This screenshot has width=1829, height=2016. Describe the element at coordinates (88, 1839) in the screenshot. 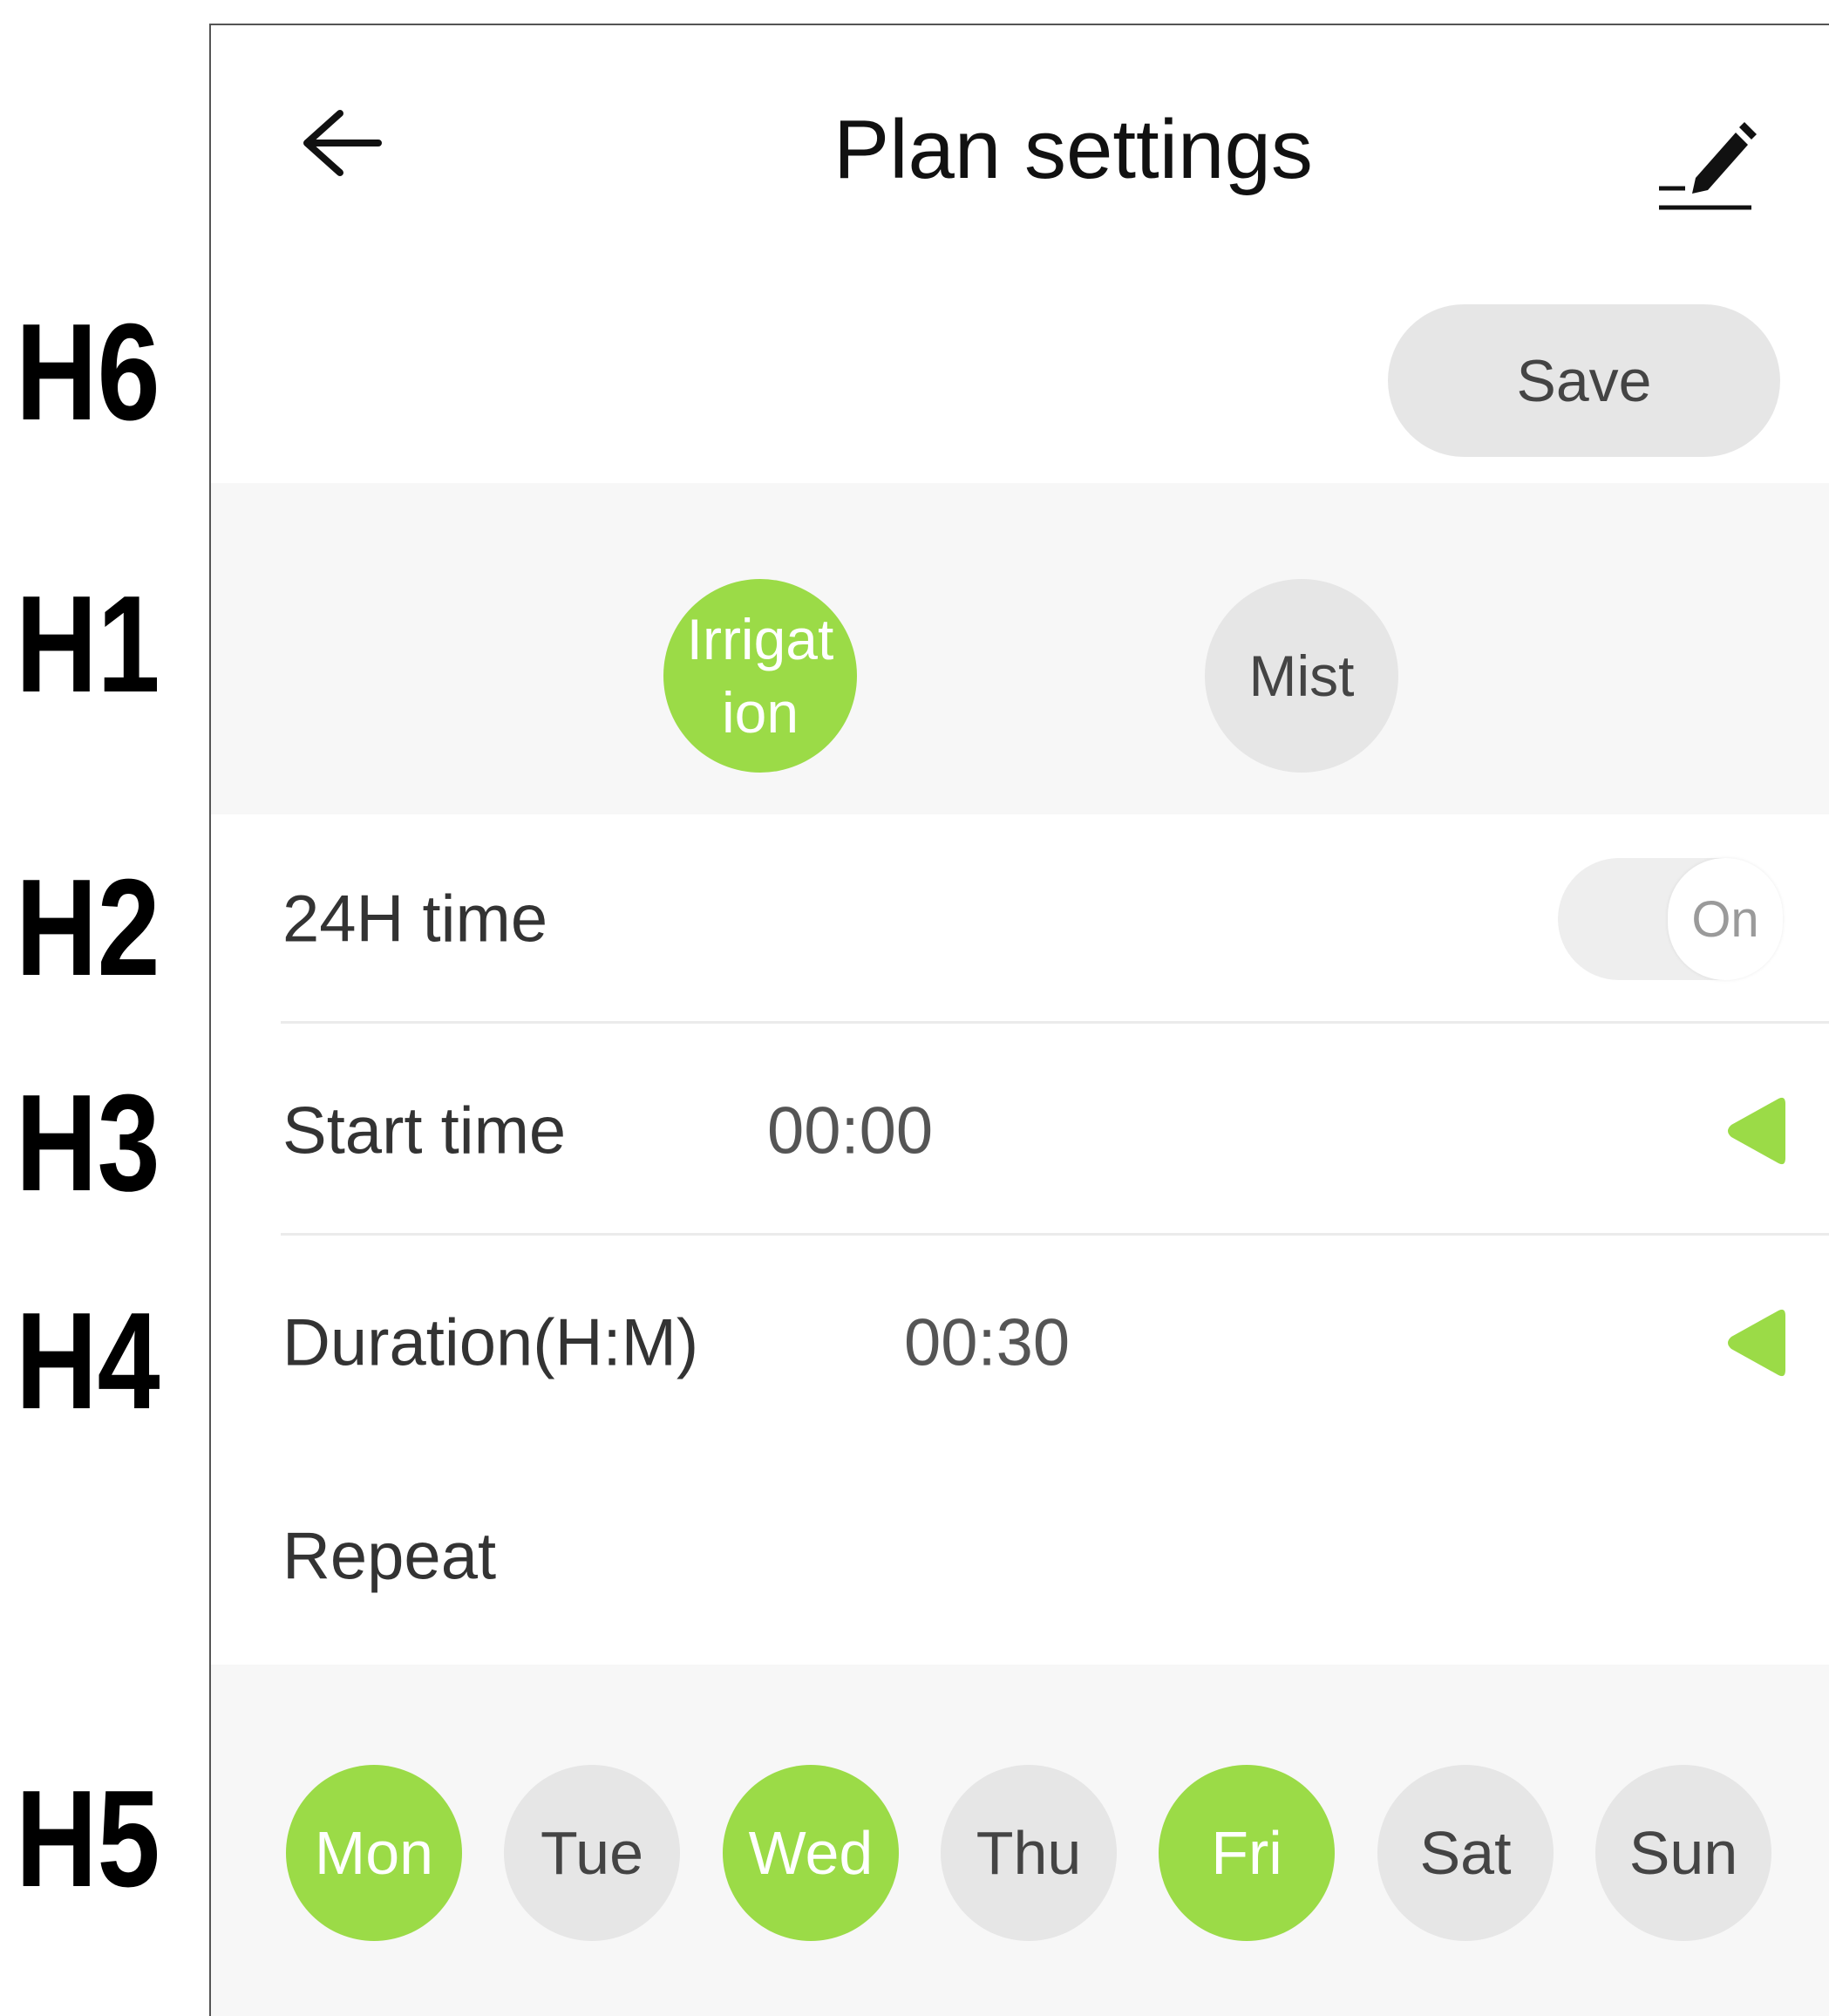

I see `callout-h5: H5` at that location.